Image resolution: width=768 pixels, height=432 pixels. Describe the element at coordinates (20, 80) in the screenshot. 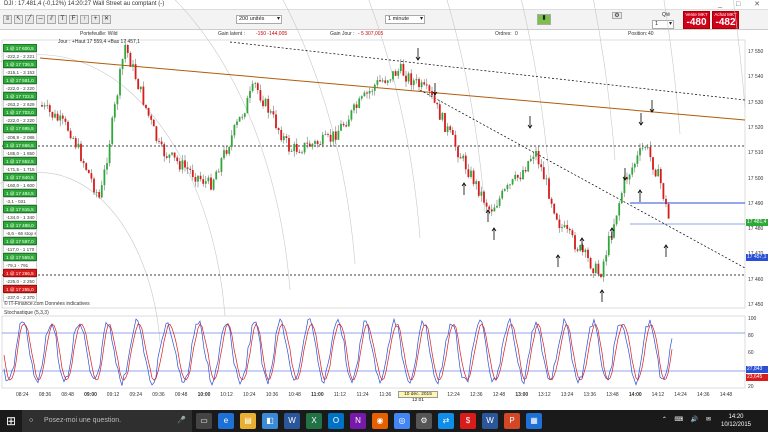

I see `order-row: 1 @ 17 581,0` at that location.